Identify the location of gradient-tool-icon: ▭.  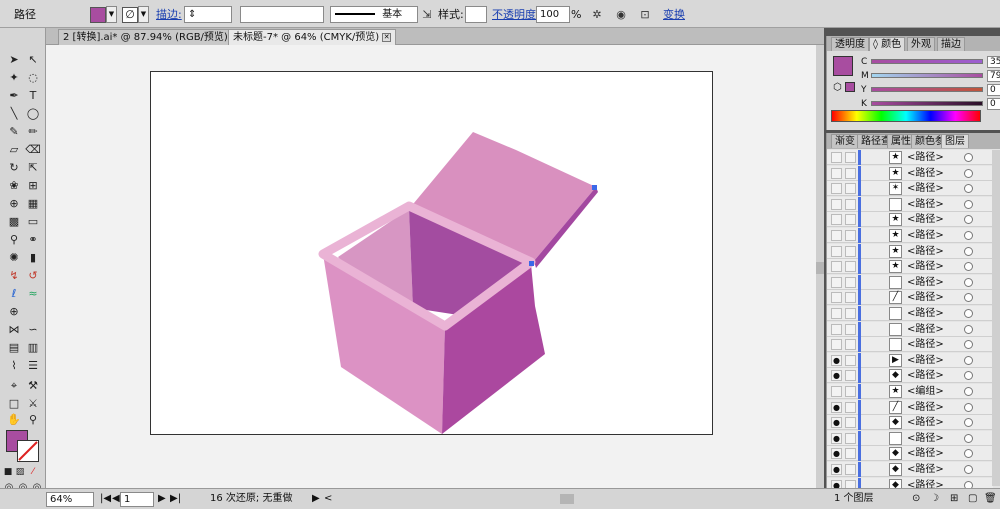
(33, 222).